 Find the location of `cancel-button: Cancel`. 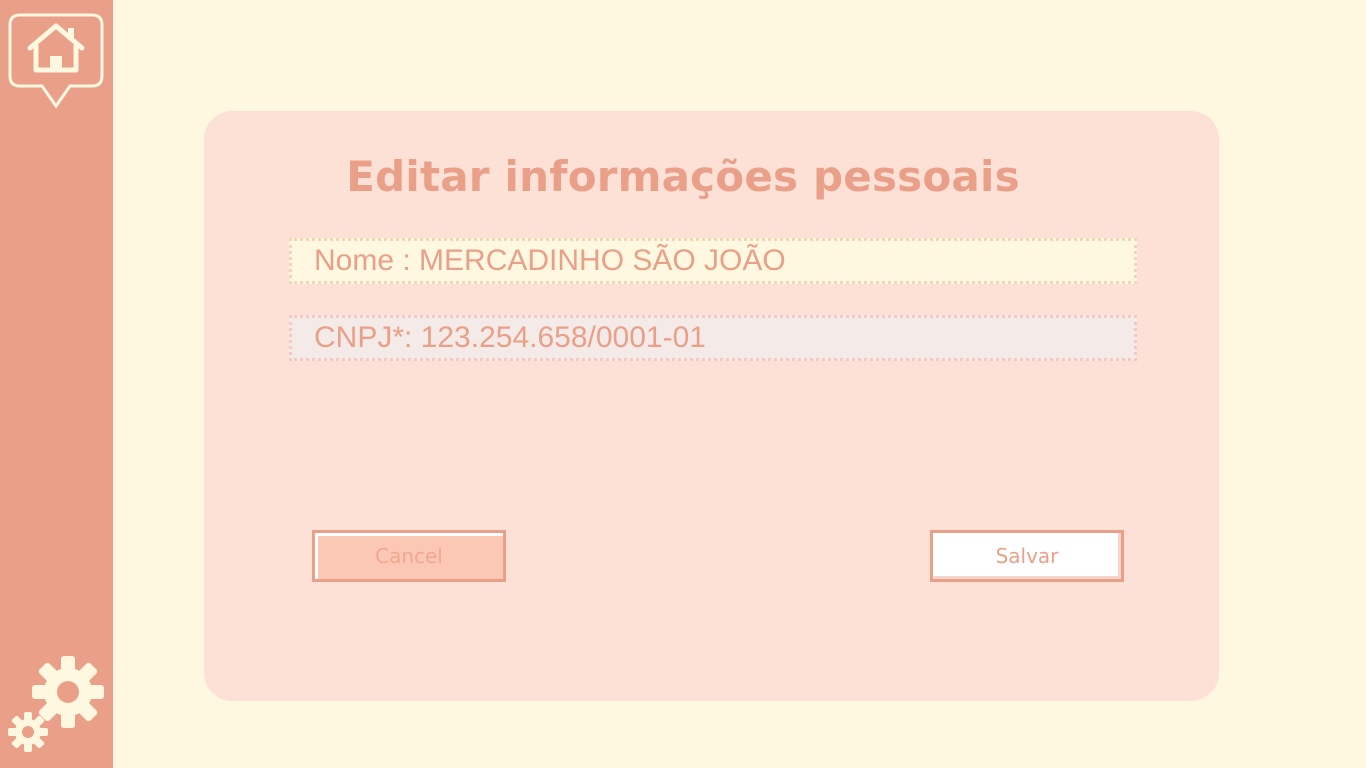

cancel-button: Cancel is located at coordinates (409, 556).